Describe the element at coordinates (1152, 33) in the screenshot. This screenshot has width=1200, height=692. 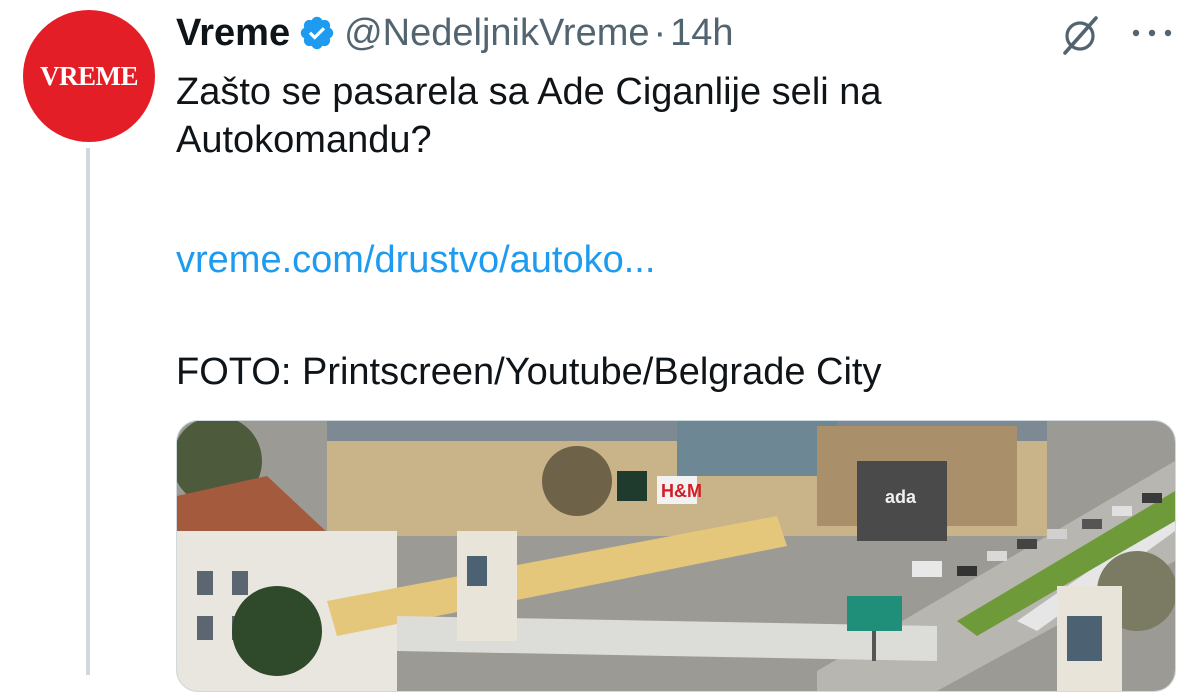
I see `more-icon` at that location.